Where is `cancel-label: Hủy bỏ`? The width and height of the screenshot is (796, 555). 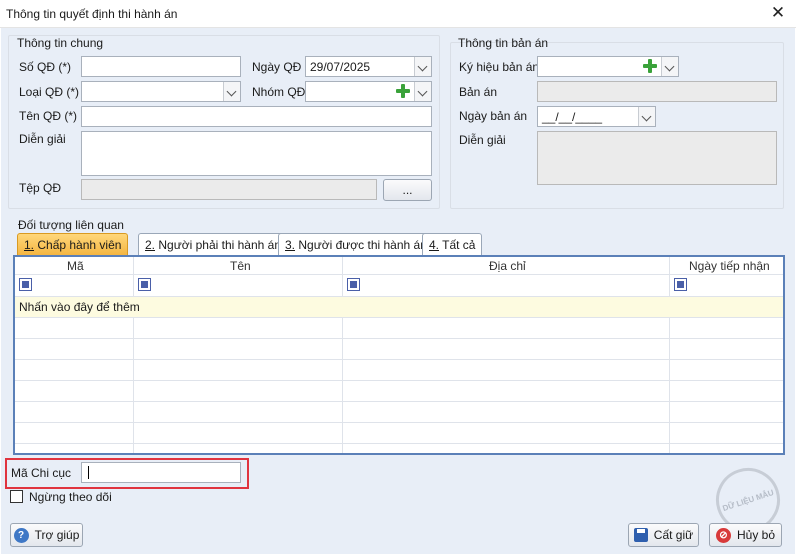
cancel-label: Hủy bỏ is located at coordinates (756, 535).